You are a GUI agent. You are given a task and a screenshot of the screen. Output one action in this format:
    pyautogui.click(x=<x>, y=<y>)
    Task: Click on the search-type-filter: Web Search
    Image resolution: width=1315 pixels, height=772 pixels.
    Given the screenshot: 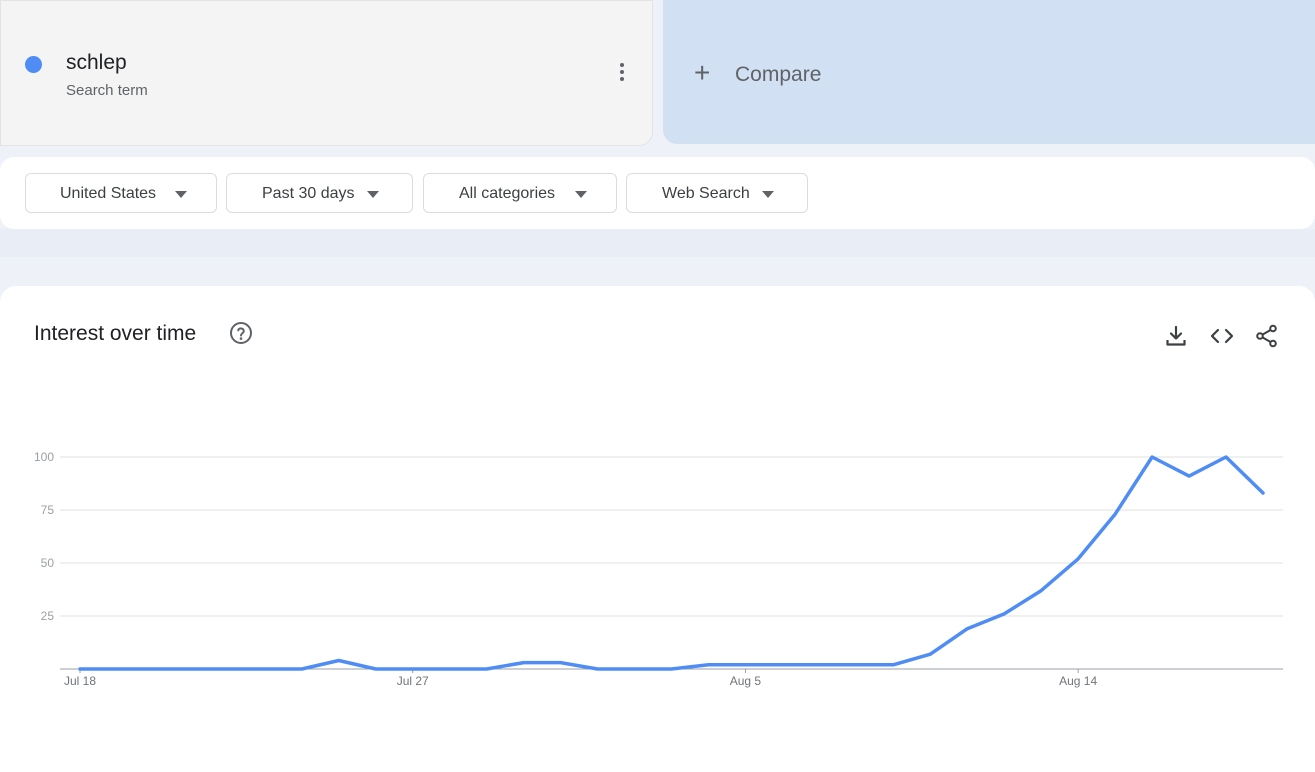 What is the action you would take?
    pyautogui.click(x=717, y=193)
    